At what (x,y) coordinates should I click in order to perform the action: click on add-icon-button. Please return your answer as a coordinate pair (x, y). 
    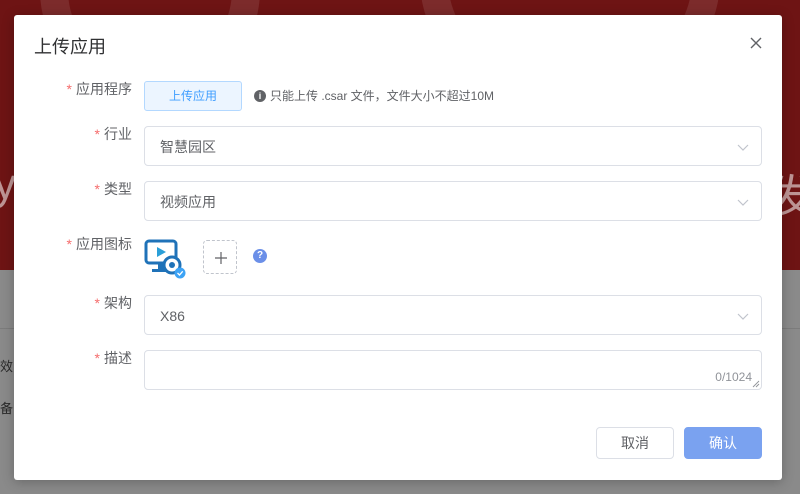
    Looking at the image, I should click on (220, 257).